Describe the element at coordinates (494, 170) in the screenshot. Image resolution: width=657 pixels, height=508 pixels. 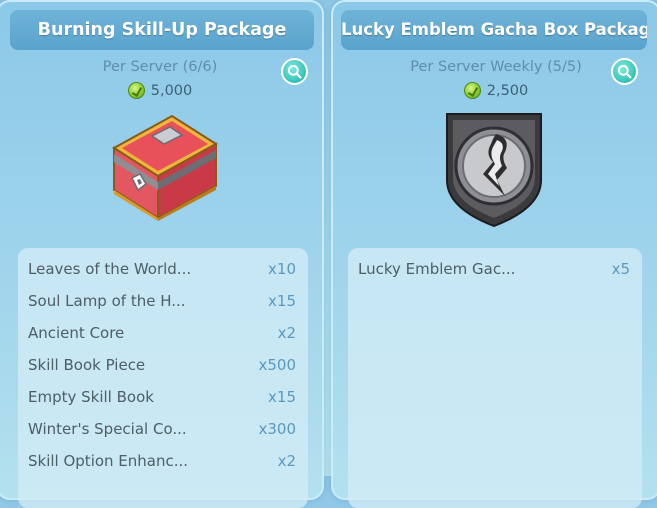
I see `emblem-shield-icon` at that location.